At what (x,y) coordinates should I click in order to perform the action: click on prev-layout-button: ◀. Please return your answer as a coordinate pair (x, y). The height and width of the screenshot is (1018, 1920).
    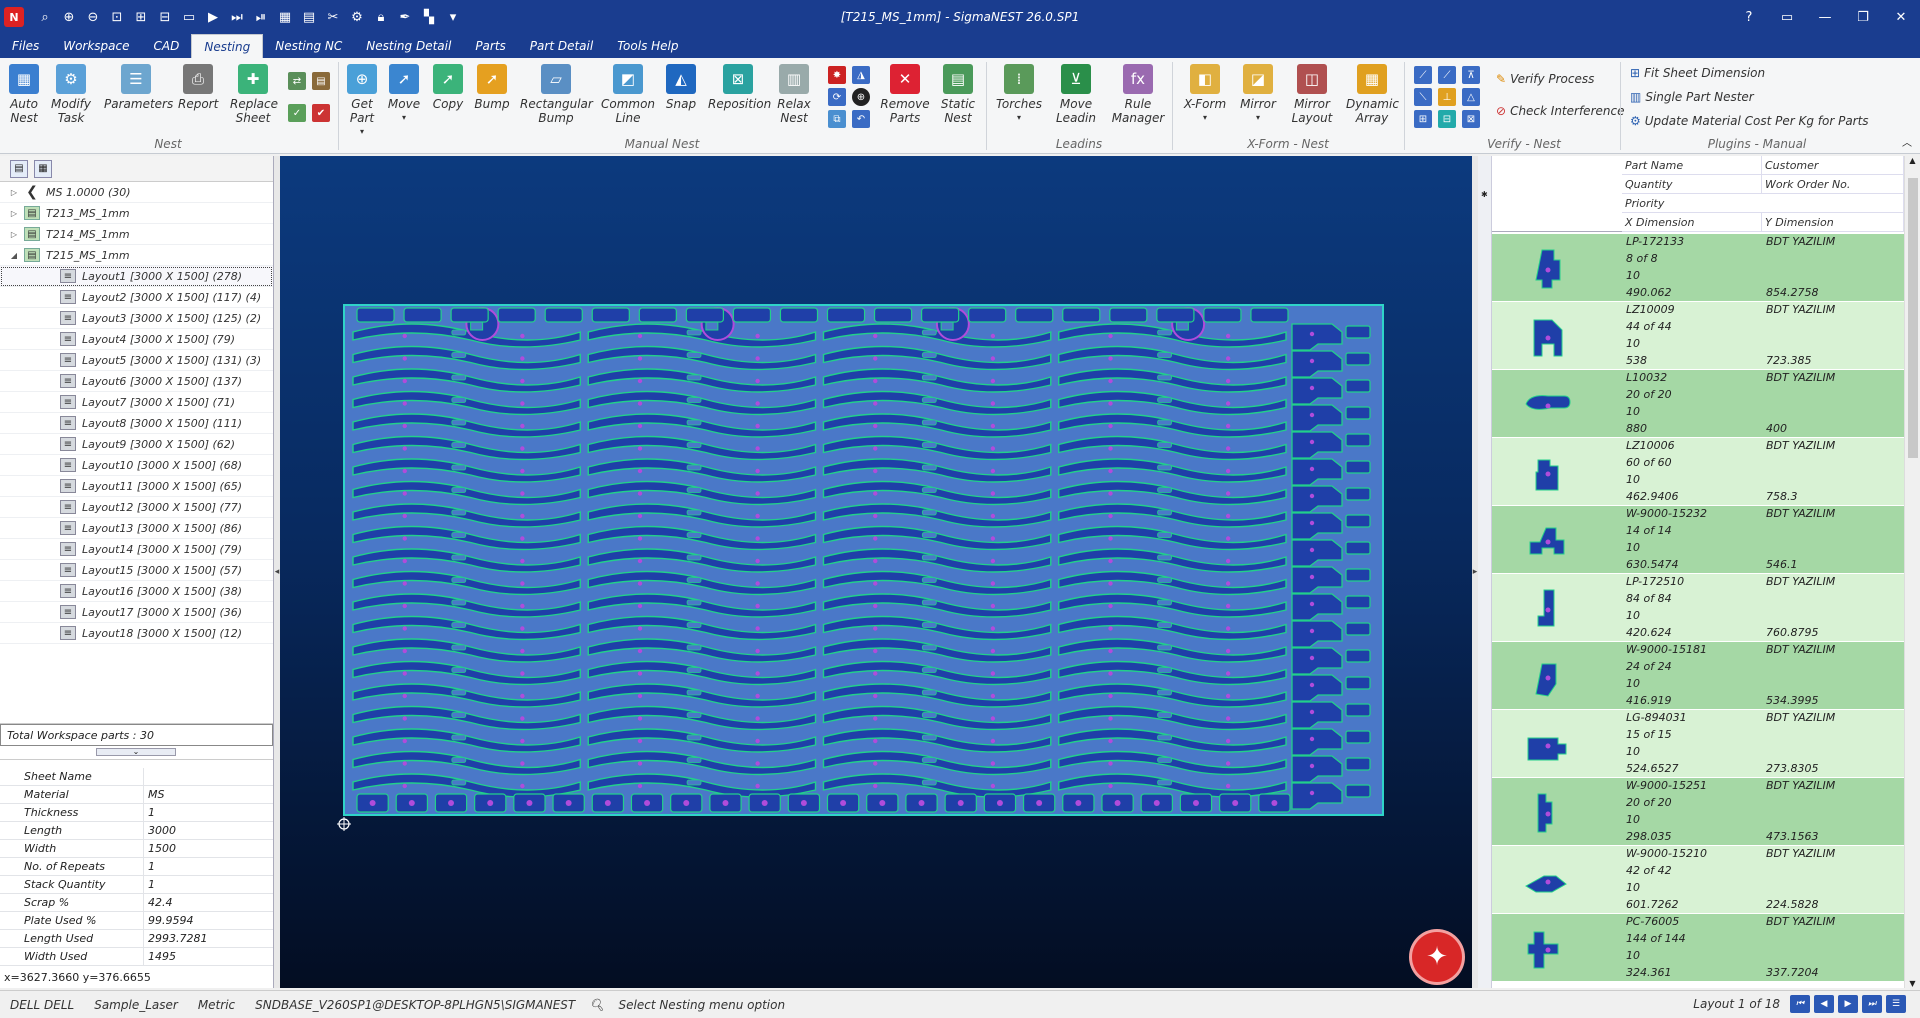
    Looking at the image, I should click on (1824, 1004).